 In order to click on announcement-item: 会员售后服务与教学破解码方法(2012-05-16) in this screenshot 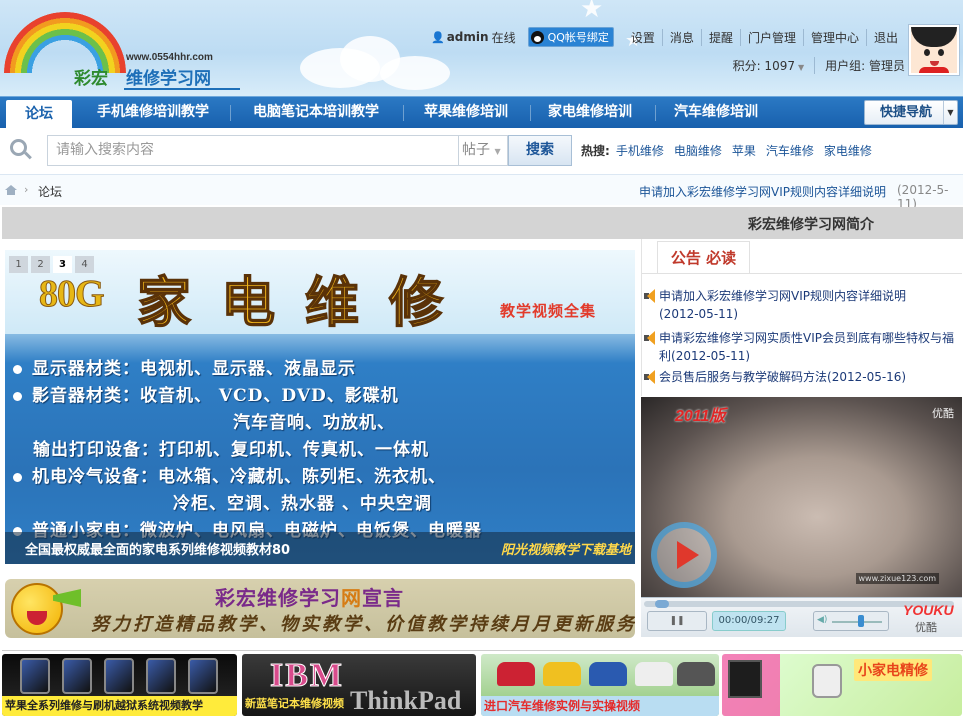, I will do `click(799, 377)`.